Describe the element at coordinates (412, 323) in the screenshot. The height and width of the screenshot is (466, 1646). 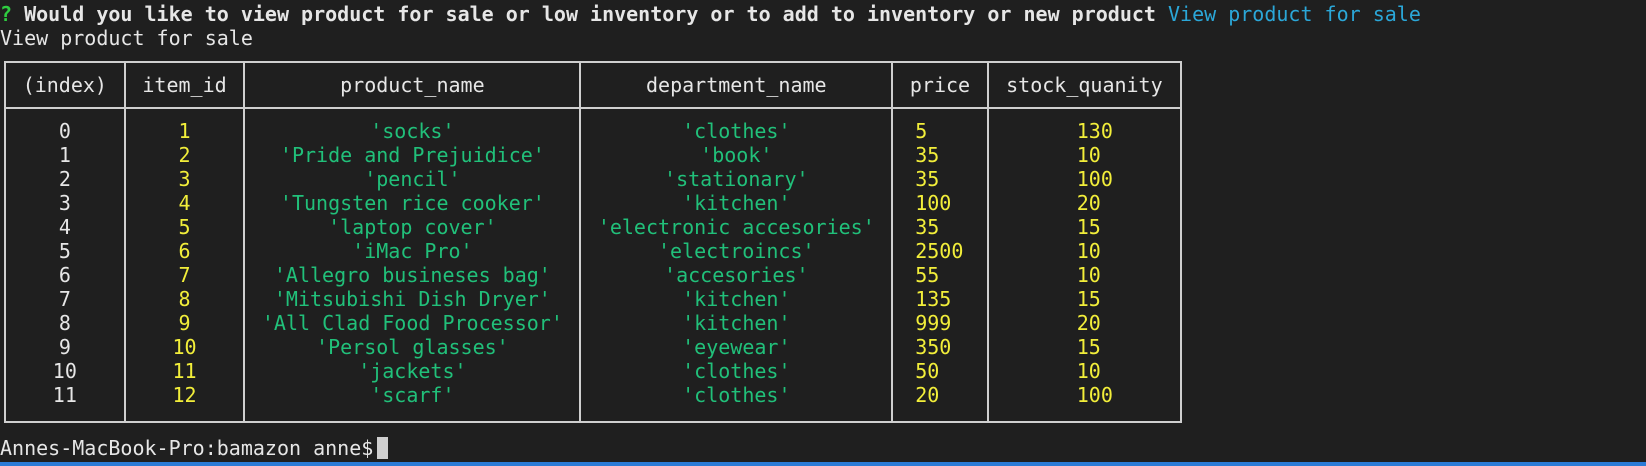
I see `table-cell-product-name: 'All Clad Food Processor'` at that location.